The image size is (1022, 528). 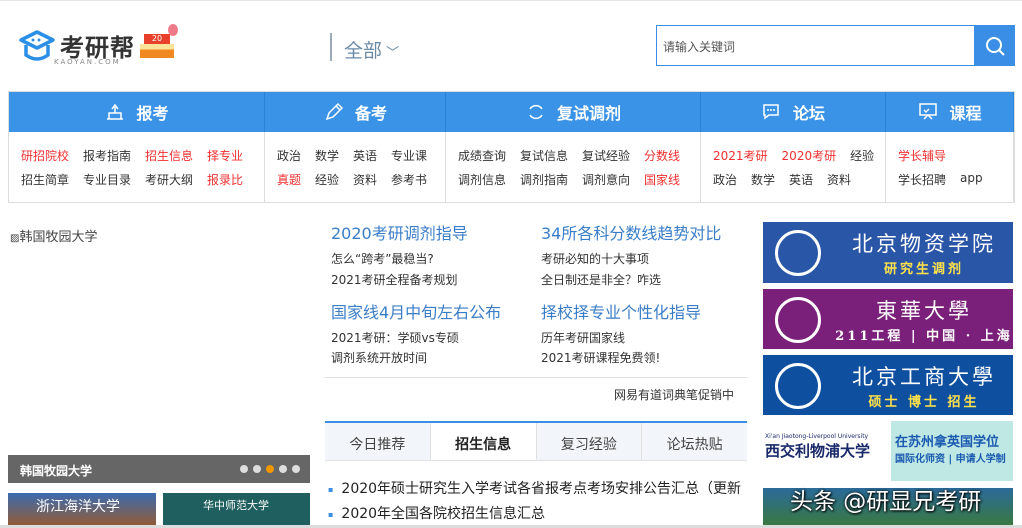 What do you see at coordinates (159, 469) in the screenshot?
I see `slide-caption: 韩国牧园大学` at bounding box center [159, 469].